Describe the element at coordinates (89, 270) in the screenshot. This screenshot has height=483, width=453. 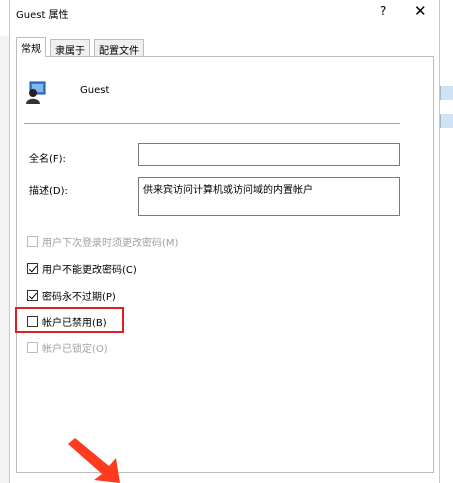
I see `checkbox-label: 用户不能更改密码(C)` at that location.